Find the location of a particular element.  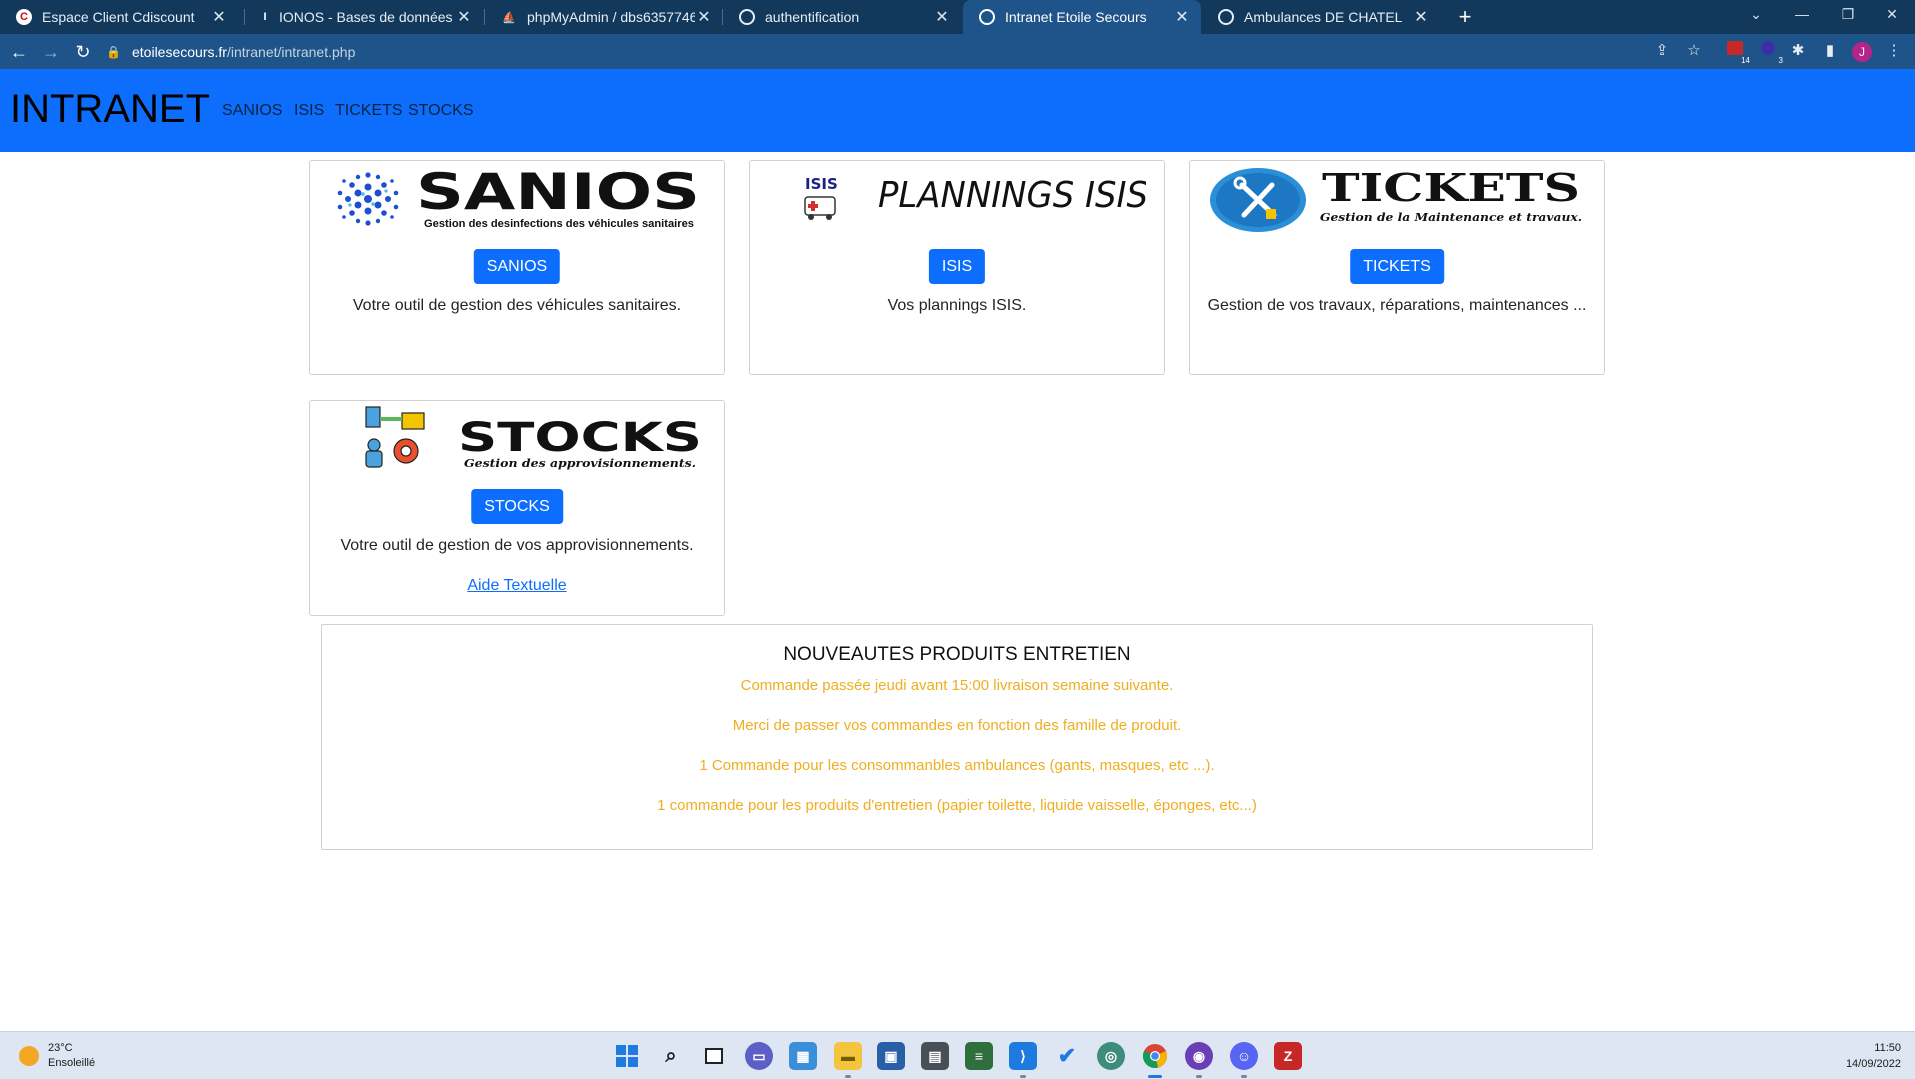

chrome-icon is located at coordinates (1155, 1056).